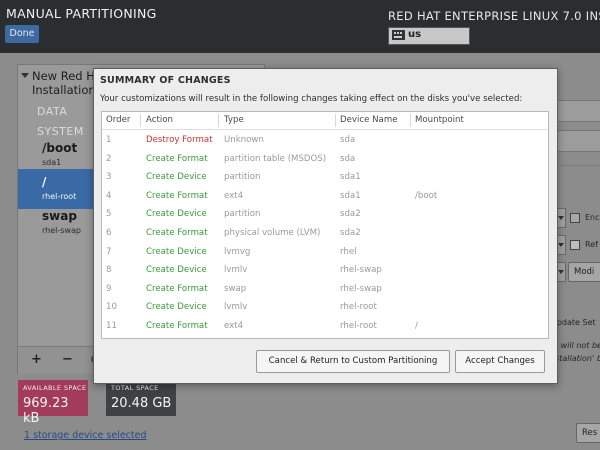 The image size is (600, 450). What do you see at coordinates (415, 34) in the screenshot?
I see `keyboard-layout-label: us` at bounding box center [415, 34].